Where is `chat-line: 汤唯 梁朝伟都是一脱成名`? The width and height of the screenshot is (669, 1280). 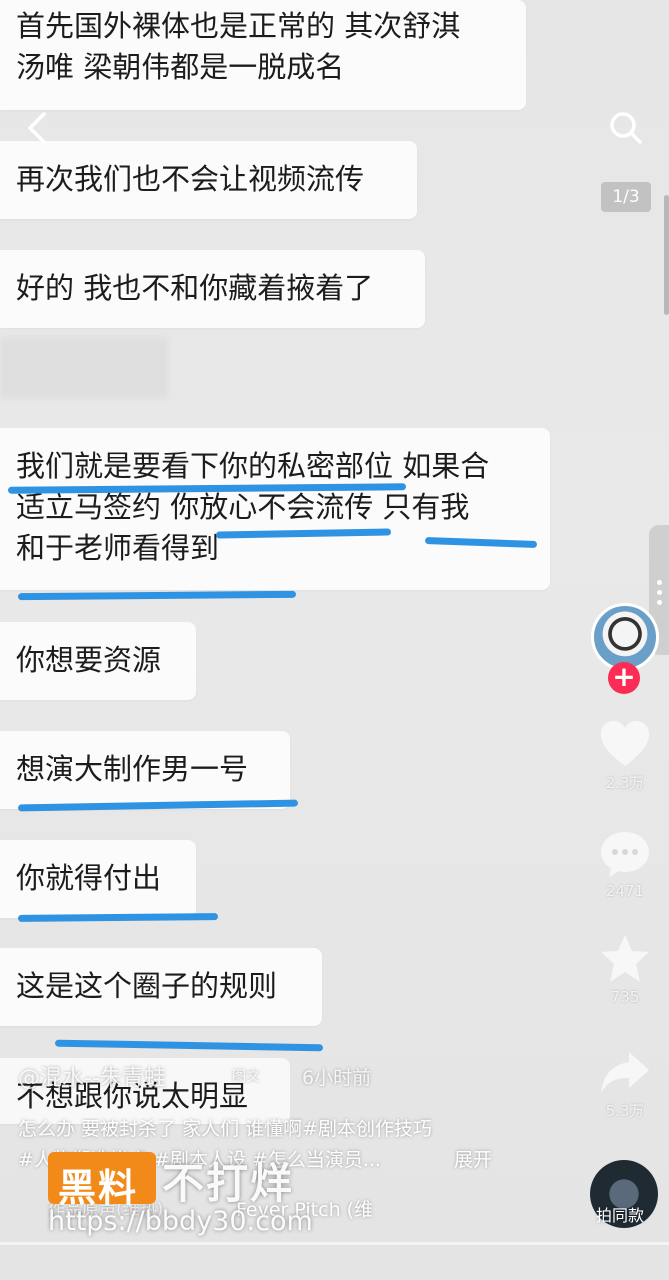
chat-line: 汤唯 梁朝伟都是一脱成名 is located at coordinates (180, 67).